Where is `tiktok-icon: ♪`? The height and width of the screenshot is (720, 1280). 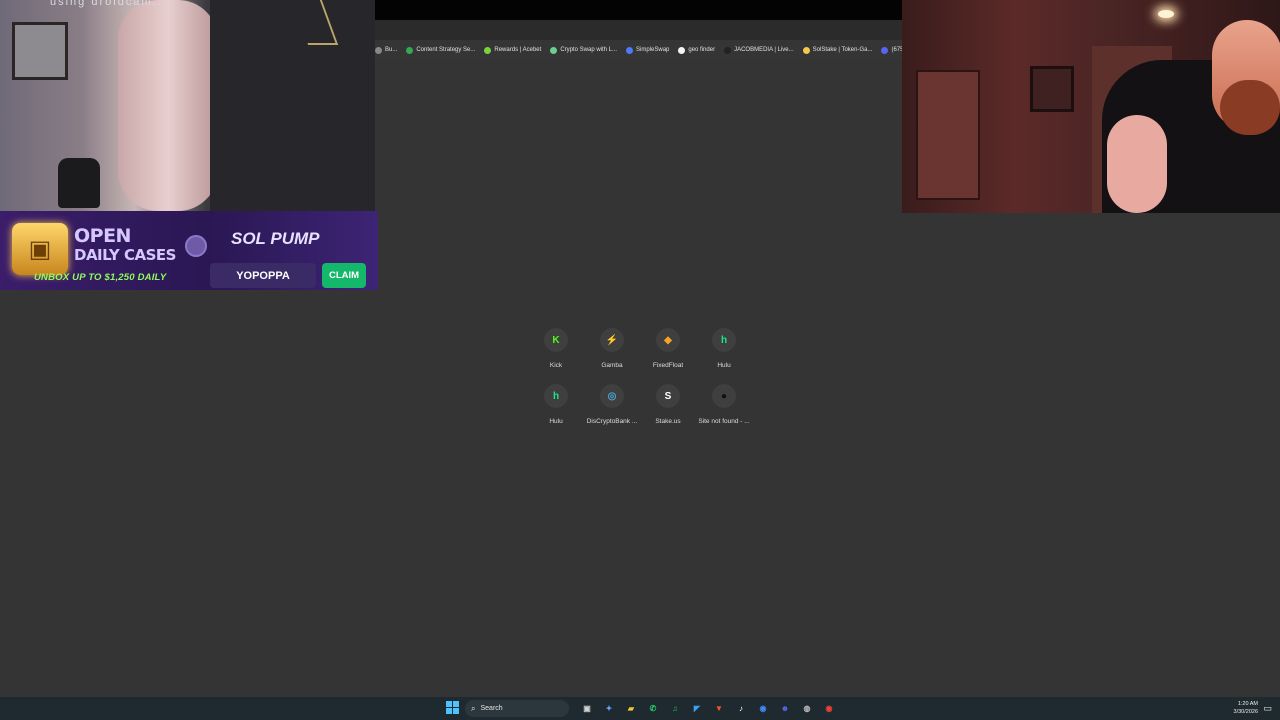
tiktok-icon: ♪ is located at coordinates (741, 708).